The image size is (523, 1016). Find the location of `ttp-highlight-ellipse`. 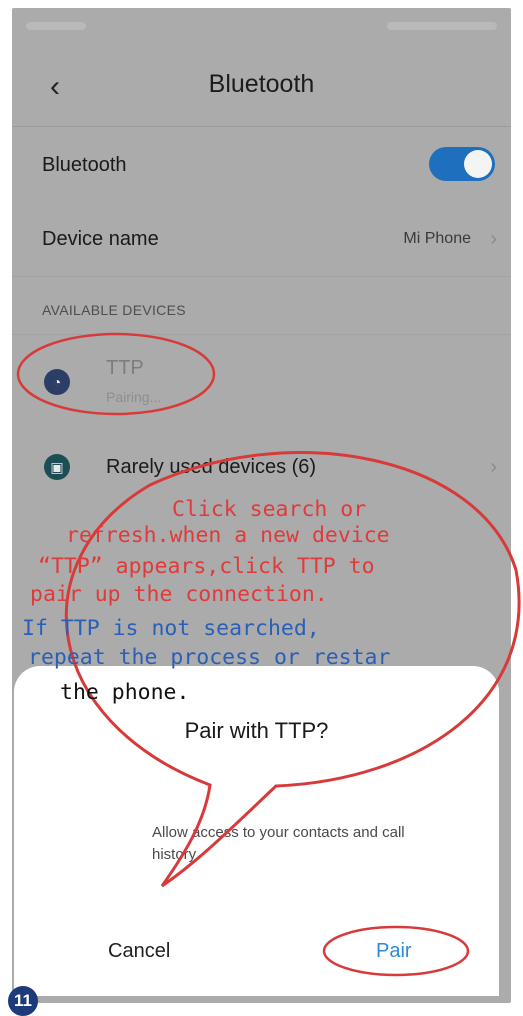

ttp-highlight-ellipse is located at coordinates (116, 374).